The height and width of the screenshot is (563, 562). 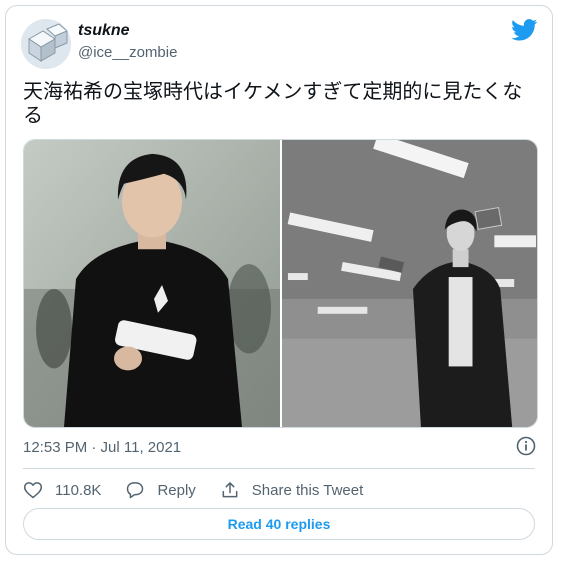 I want to click on read-replies-button: Read 40 replies, so click(x=279, y=524).